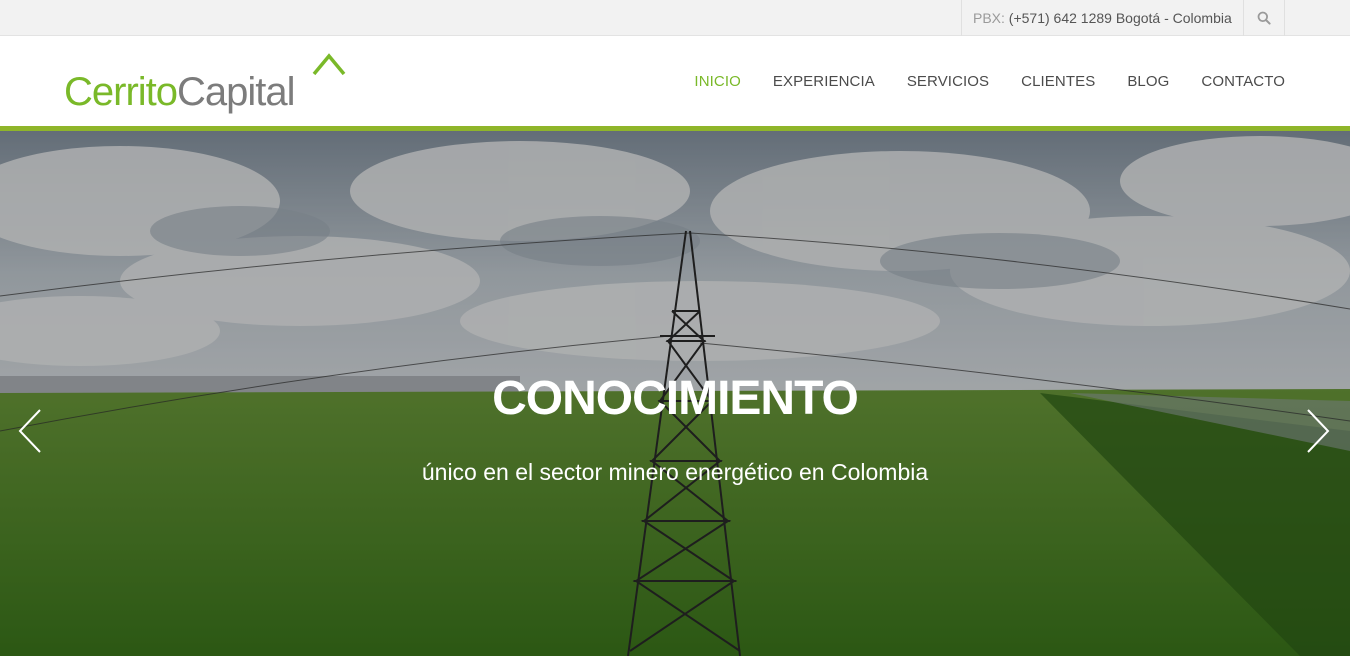 The width and height of the screenshot is (1350, 656). Describe the element at coordinates (675, 398) in the screenshot. I see `hero-title: CONOCIMIENTO` at that location.